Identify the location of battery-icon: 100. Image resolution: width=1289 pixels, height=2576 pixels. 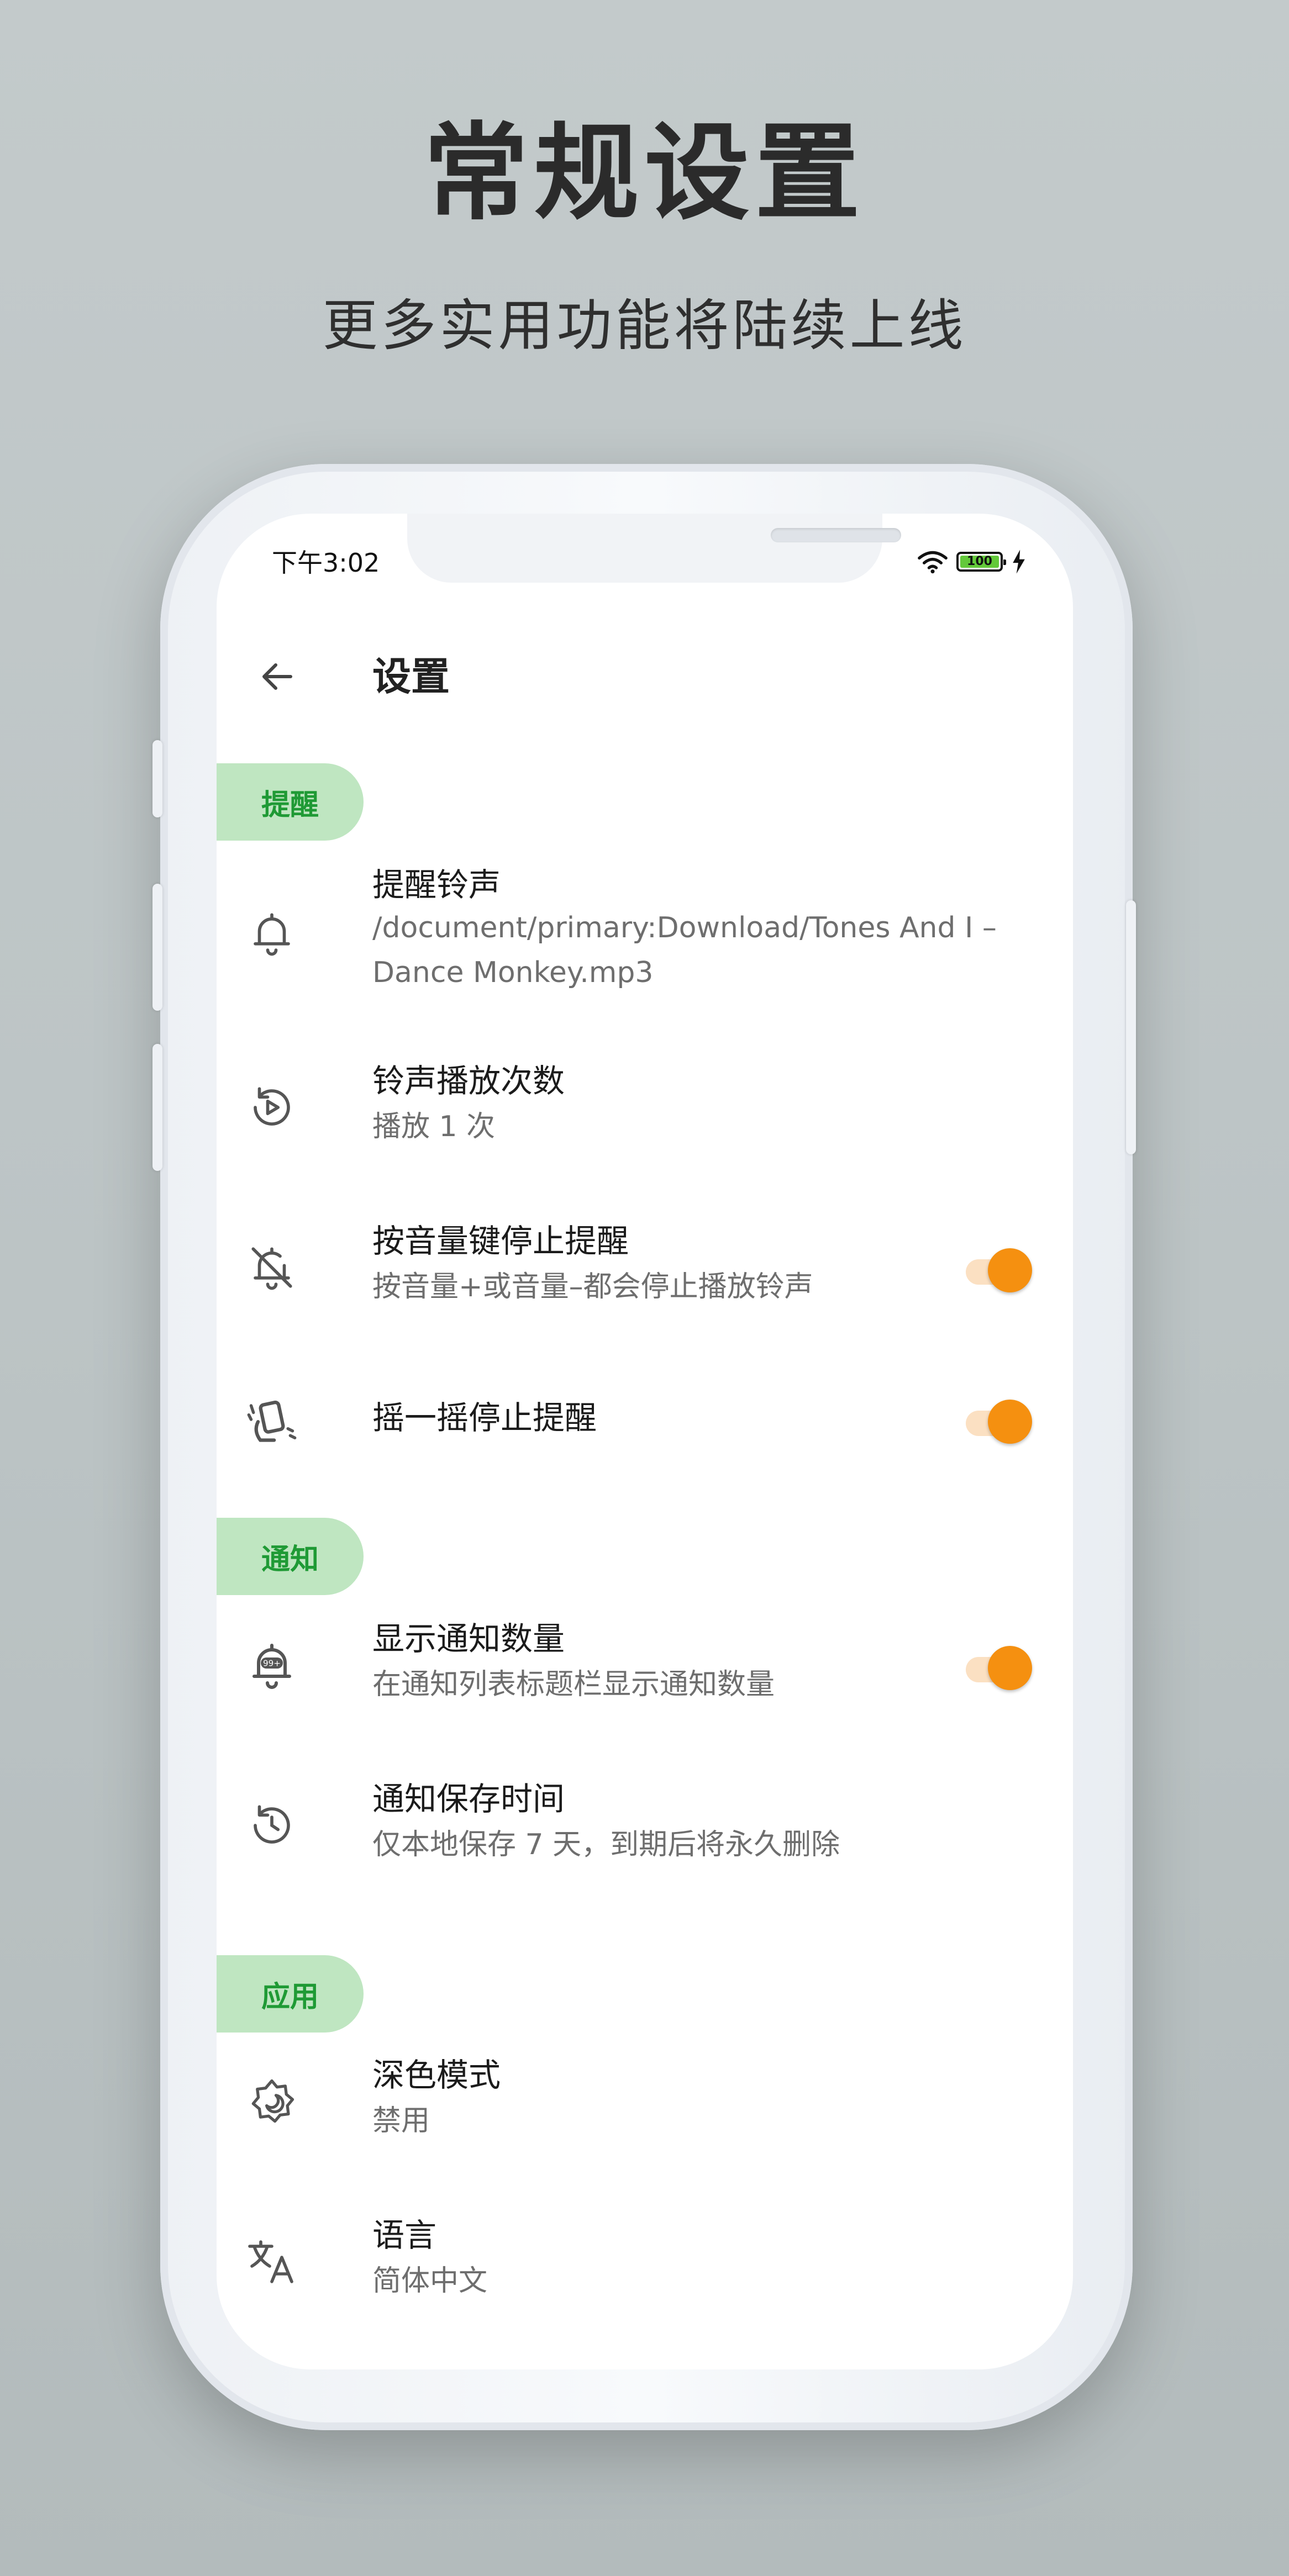
(981, 562).